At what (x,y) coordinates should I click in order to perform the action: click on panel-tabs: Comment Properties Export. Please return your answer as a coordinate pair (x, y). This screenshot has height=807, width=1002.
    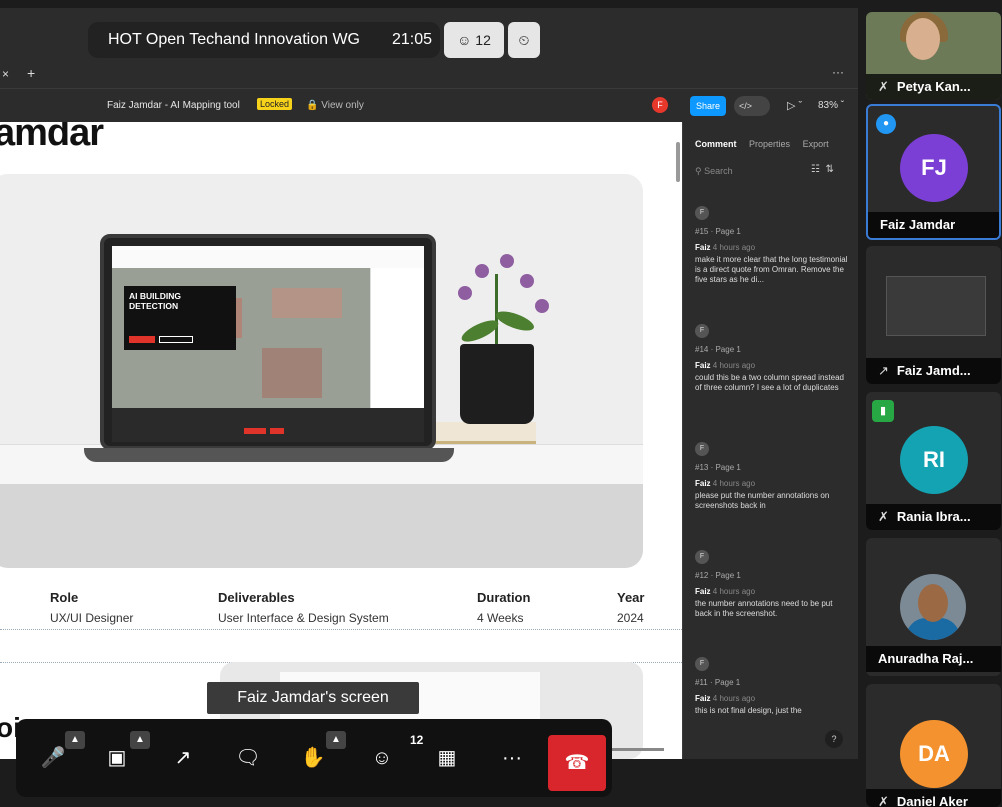
    Looking at the image, I should click on (767, 144).